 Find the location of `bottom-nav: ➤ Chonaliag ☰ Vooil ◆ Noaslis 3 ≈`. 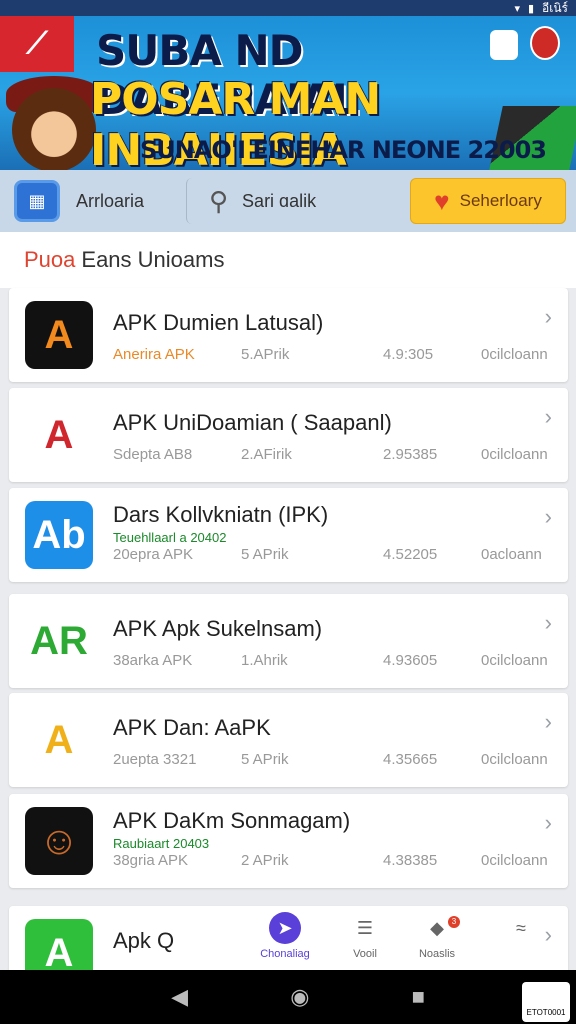

bottom-nav: ➤ Chonaliag ☰ Vooil ◆ Noaslis 3 ≈ is located at coordinates (288, 939).